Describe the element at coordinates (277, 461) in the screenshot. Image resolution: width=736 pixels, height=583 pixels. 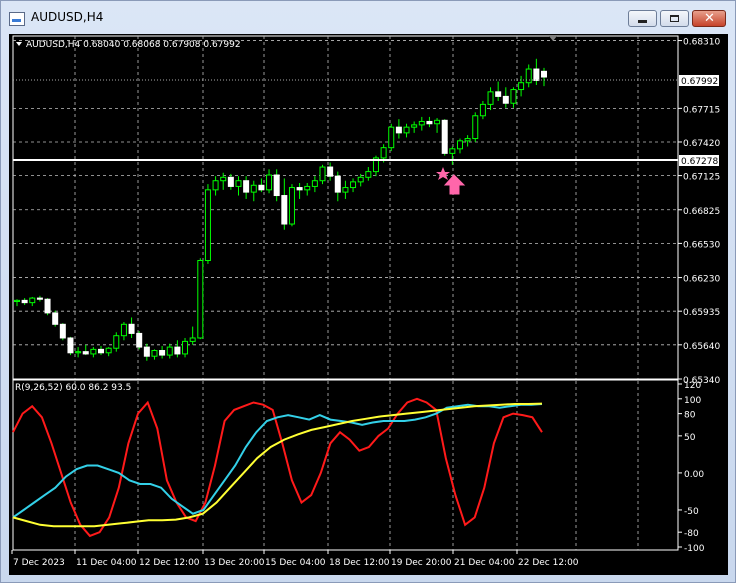
I see `indicator-line-cyan` at that location.